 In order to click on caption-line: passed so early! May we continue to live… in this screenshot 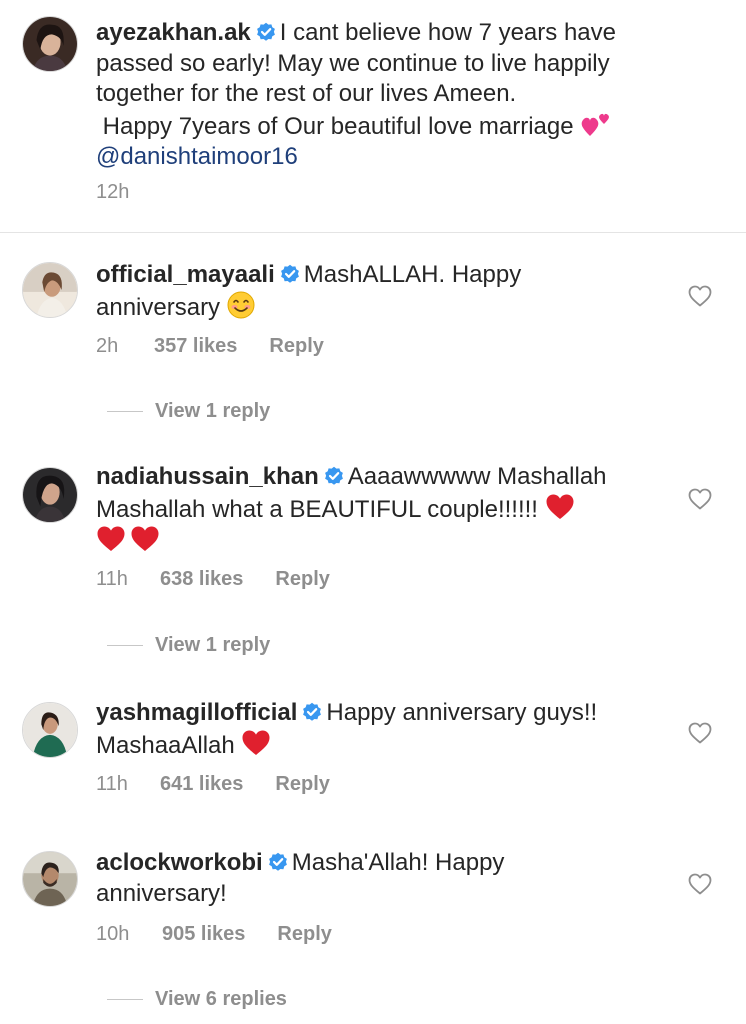, I will do `click(353, 63)`.